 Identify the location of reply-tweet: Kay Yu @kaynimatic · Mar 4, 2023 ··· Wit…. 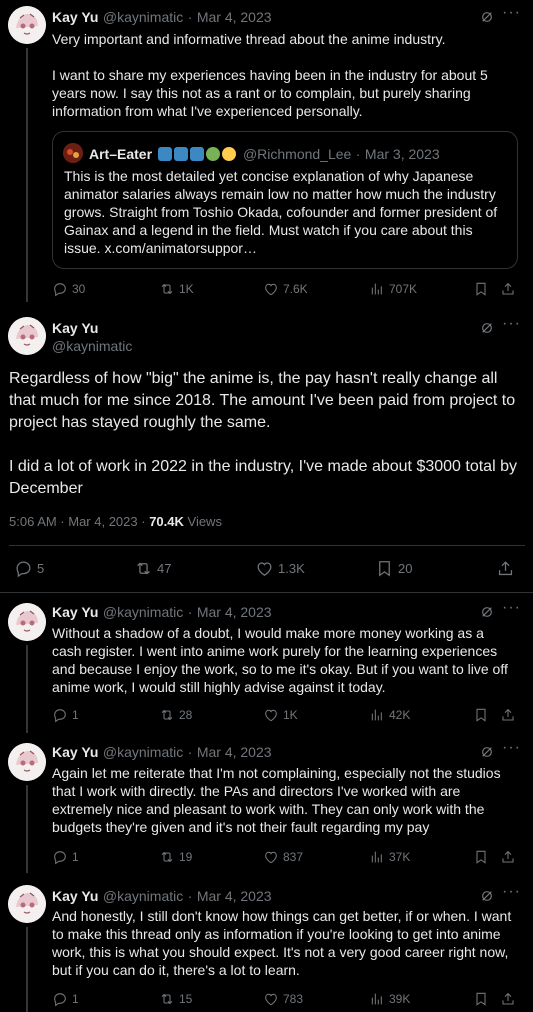
(266, 663).